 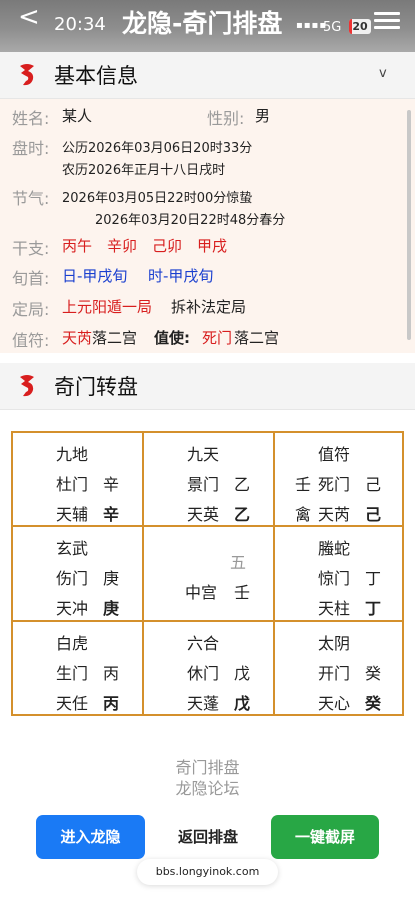 I want to click on zhifu-star: 天芮, so click(x=77, y=338).